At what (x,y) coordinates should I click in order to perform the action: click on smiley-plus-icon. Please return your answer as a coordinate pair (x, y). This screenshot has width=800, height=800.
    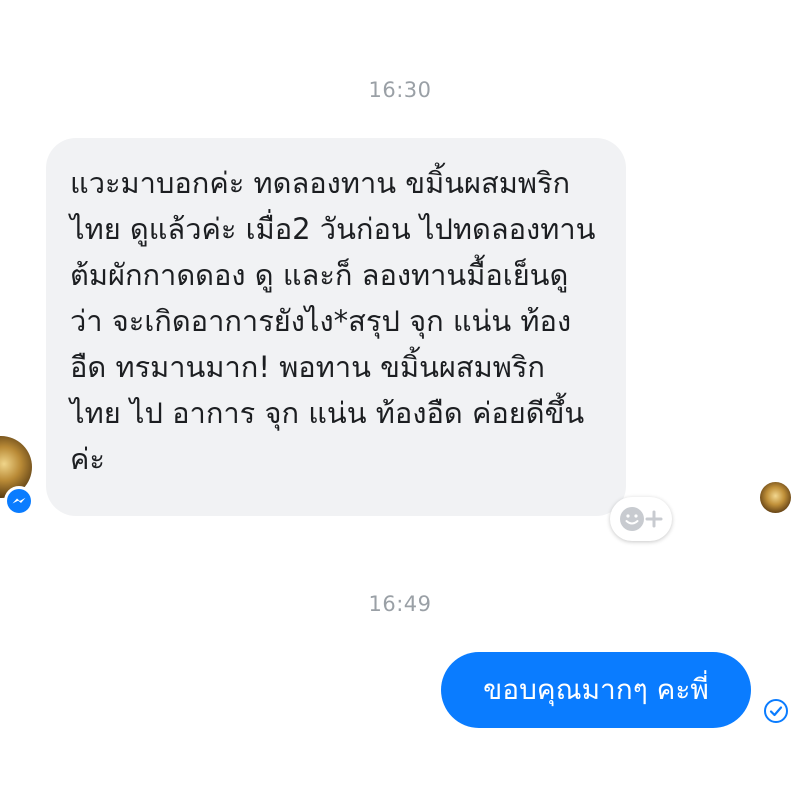
    Looking at the image, I should click on (641, 519).